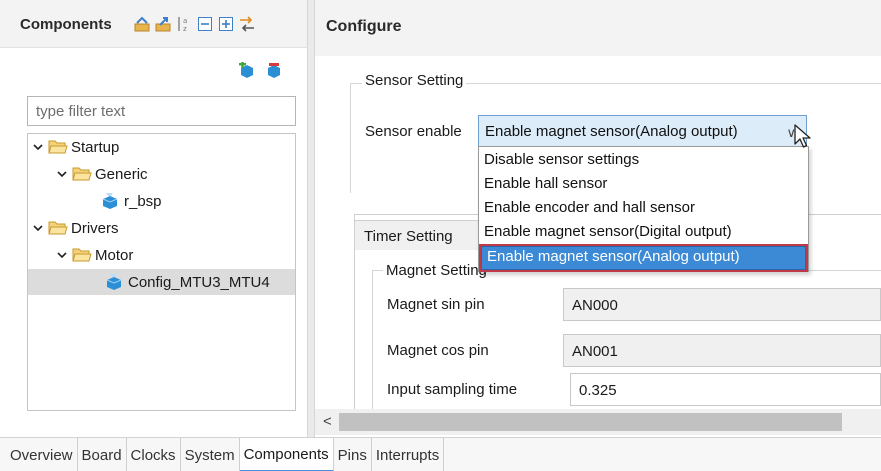  What do you see at coordinates (595, 351) in the screenshot?
I see `magnet-cos-pin-value: AN001` at bounding box center [595, 351].